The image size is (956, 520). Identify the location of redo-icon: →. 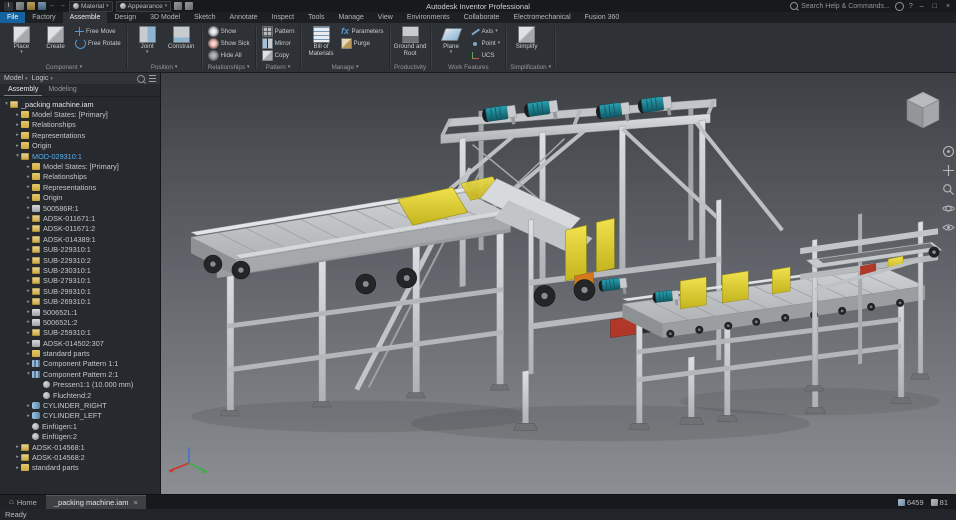
(62, 6).